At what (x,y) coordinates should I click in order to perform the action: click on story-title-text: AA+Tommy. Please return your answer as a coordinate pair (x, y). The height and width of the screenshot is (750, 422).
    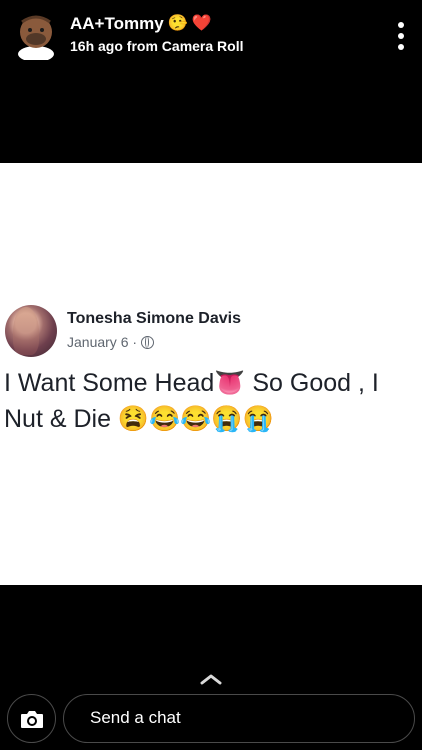
    Looking at the image, I should click on (117, 23).